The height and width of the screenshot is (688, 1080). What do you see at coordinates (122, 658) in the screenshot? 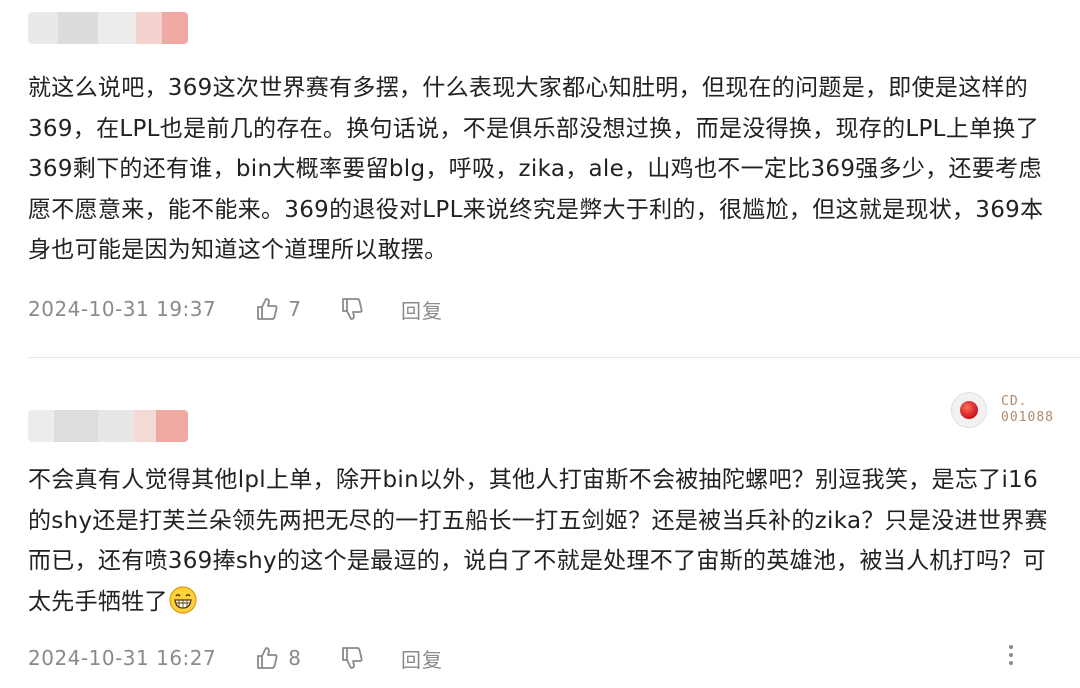
I see `comment-date: 2024-10-31 16:27` at bounding box center [122, 658].